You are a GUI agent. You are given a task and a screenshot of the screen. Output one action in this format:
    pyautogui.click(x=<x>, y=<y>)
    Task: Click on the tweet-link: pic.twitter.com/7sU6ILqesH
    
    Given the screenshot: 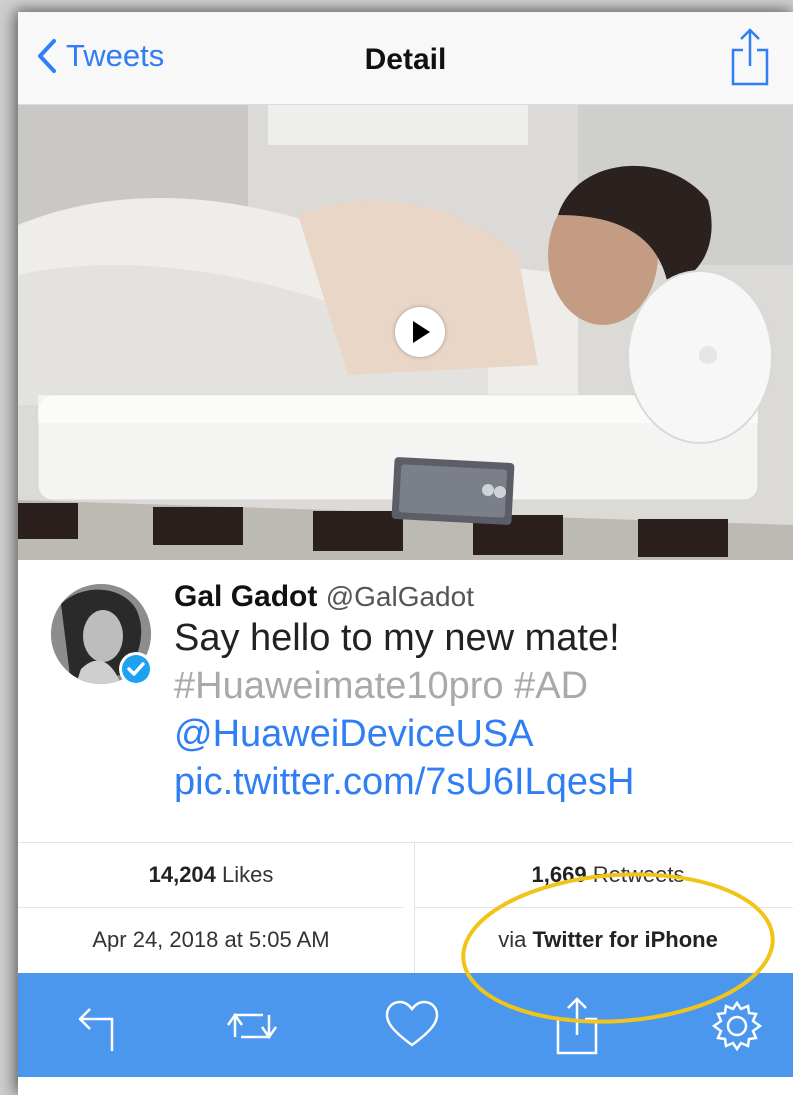 What is the action you would take?
    pyautogui.click(x=474, y=782)
    